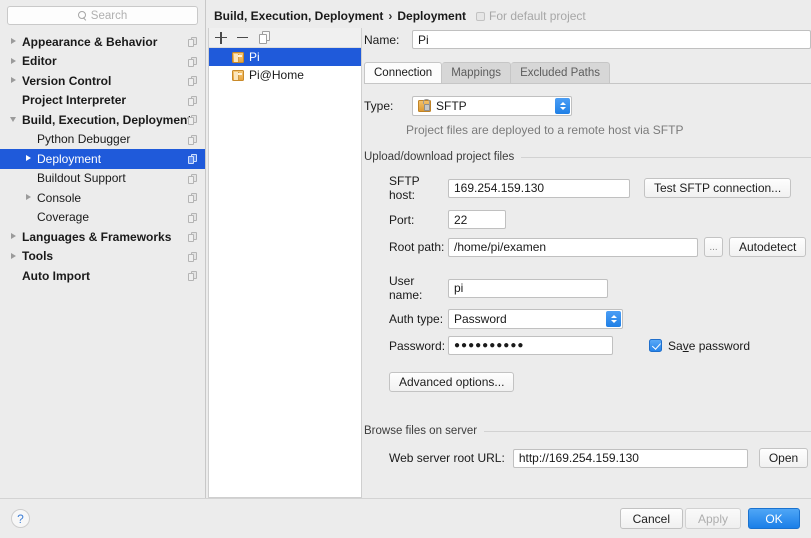 This screenshot has width=811, height=538. Describe the element at coordinates (74, 100) in the screenshot. I see `sidebar-item-label: Project Interpreter` at that location.